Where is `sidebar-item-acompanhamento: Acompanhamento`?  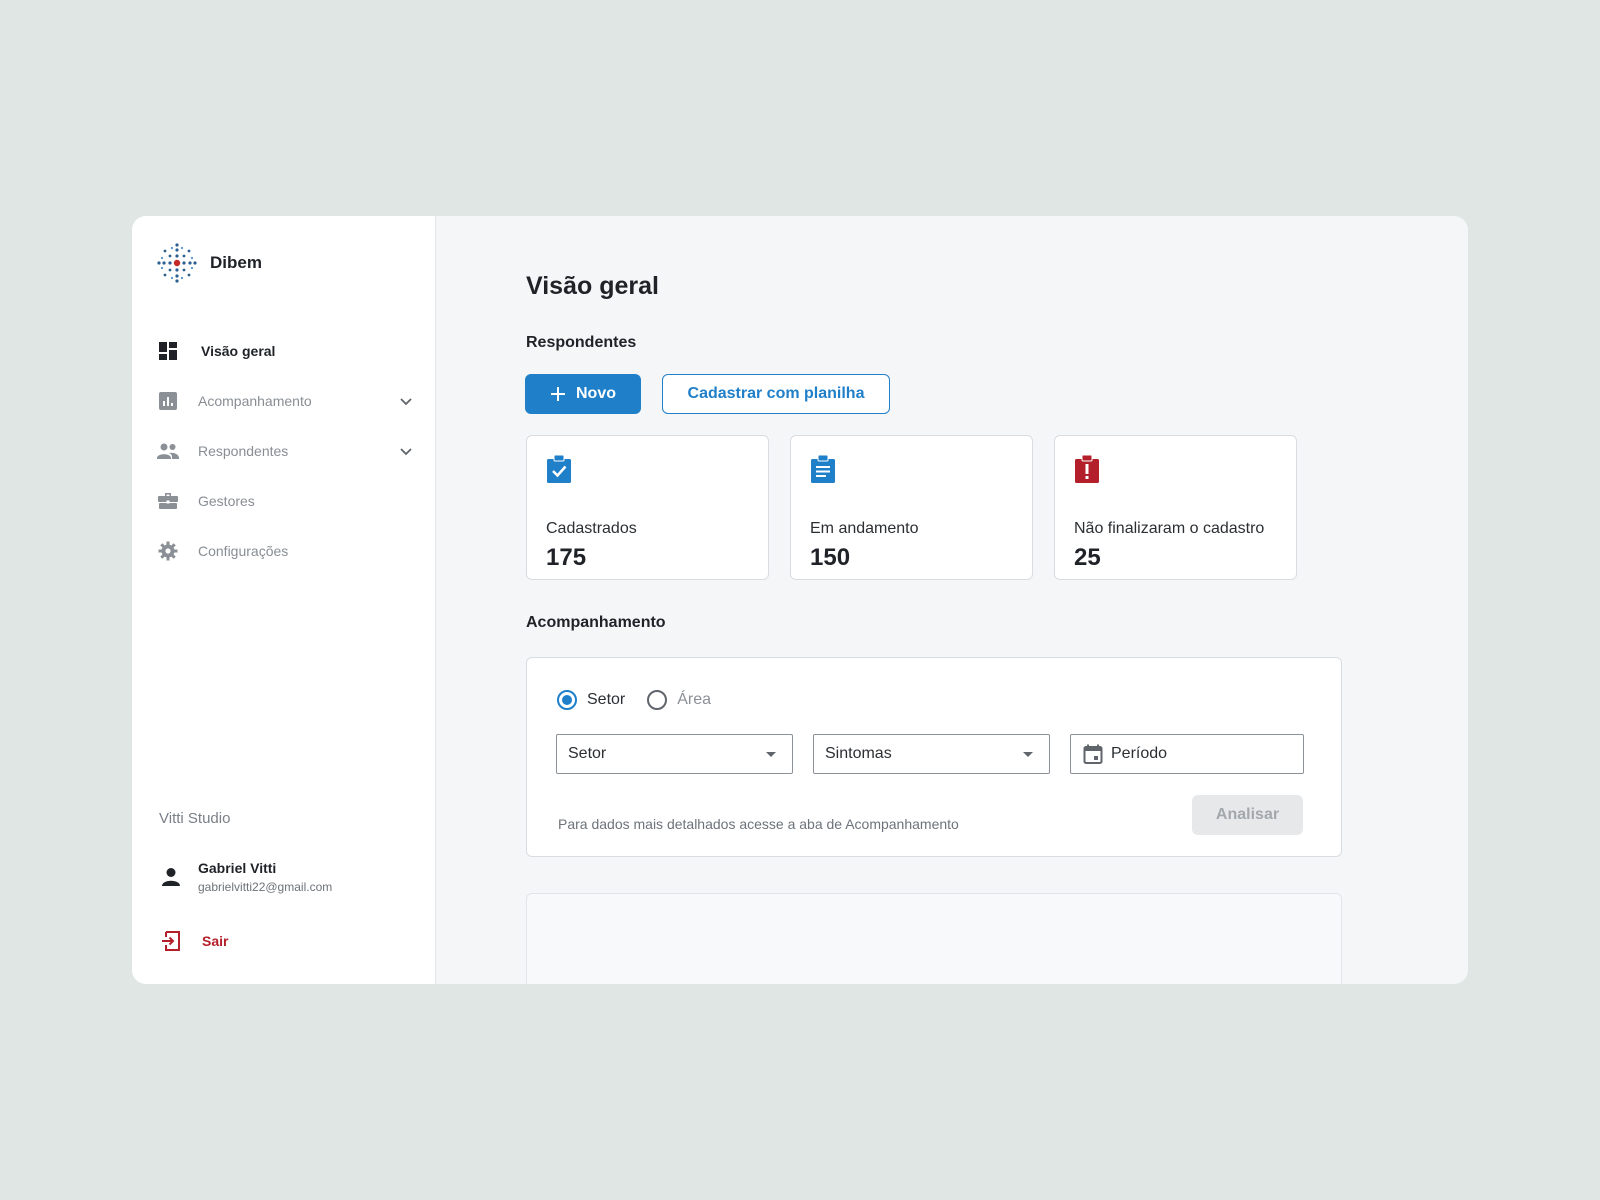
sidebar-item-acompanhamento: Acompanhamento is located at coordinates (286, 401).